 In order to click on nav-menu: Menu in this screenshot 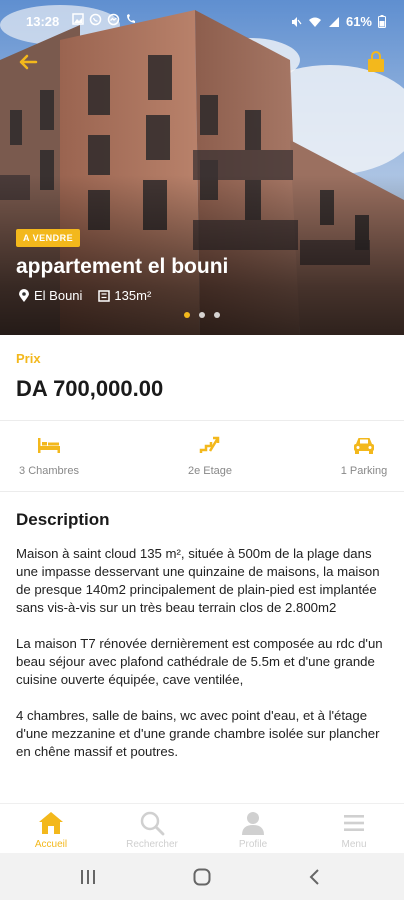, I will do `click(354, 830)`.